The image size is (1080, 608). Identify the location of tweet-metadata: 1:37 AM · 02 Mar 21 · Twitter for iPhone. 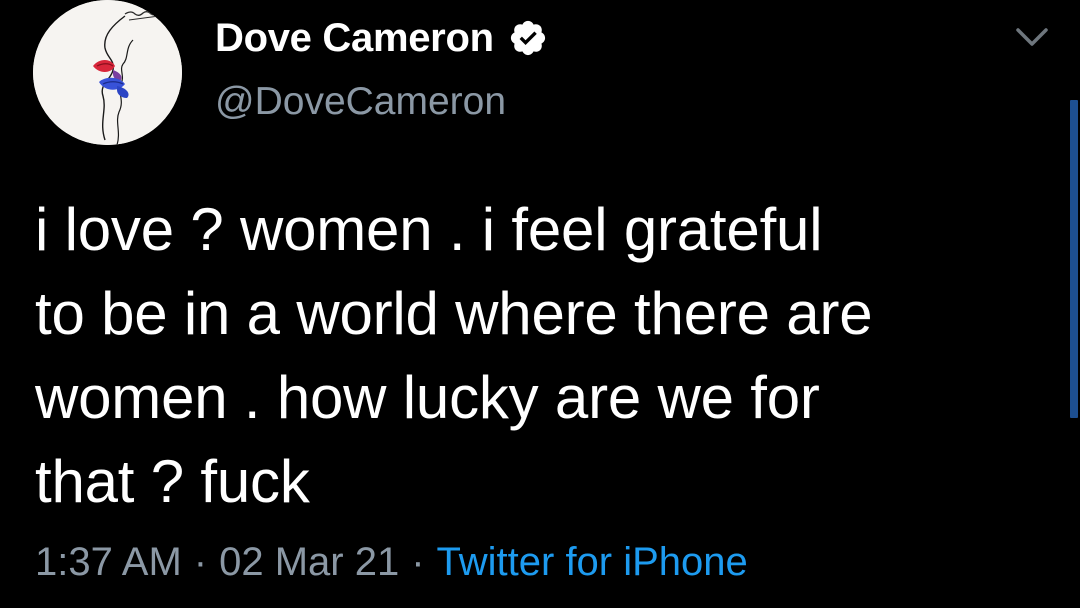
(391, 562).